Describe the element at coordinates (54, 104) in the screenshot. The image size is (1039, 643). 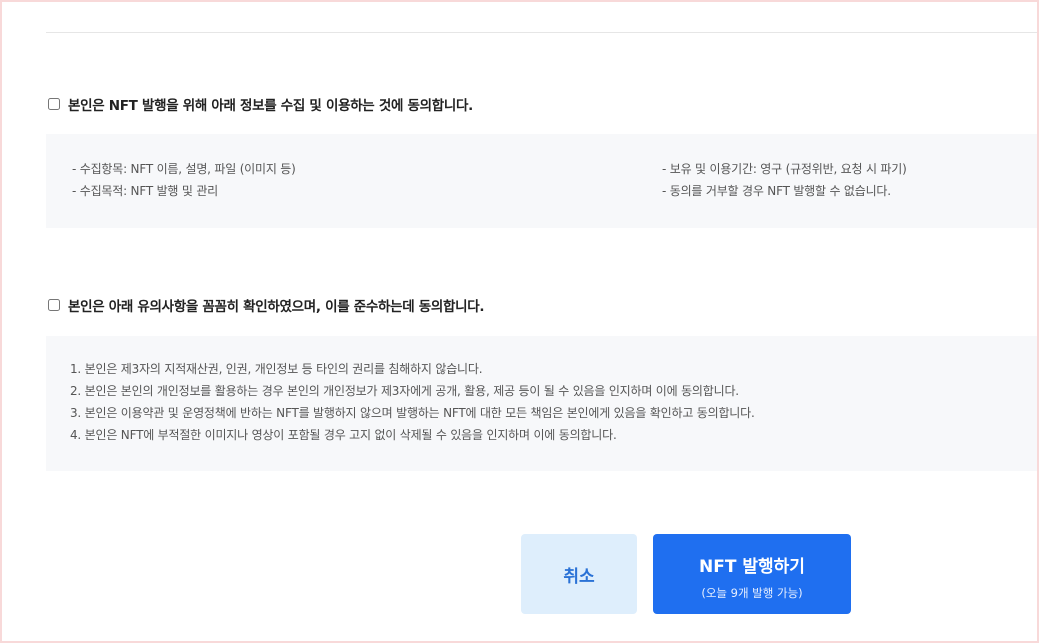
I see `privacy-consent-checkbox` at that location.